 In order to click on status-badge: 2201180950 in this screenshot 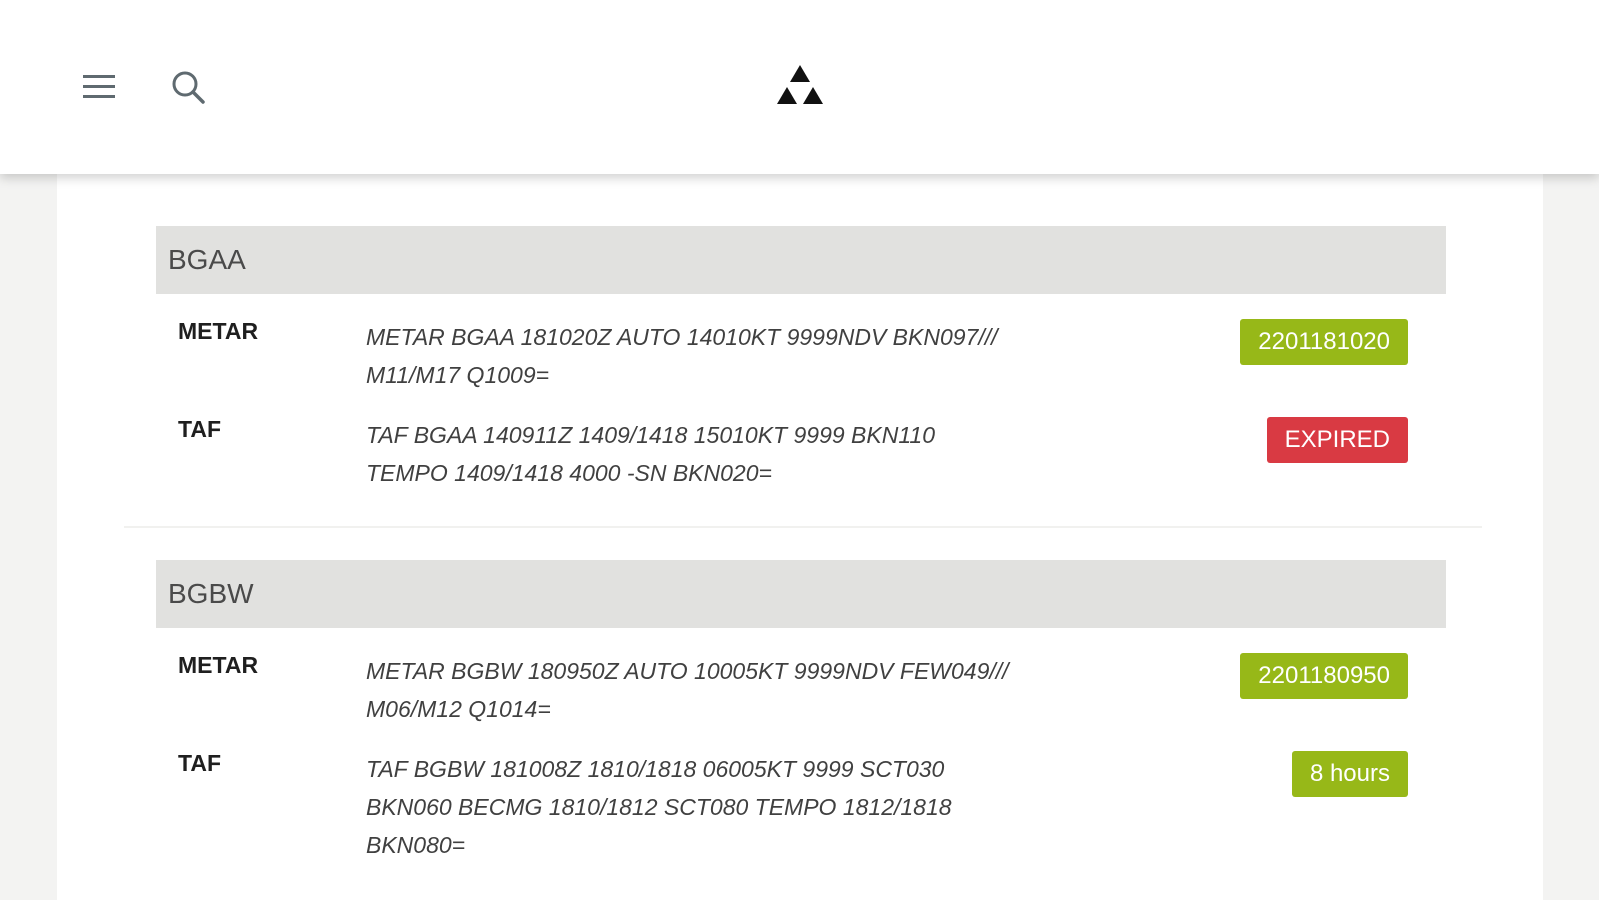, I will do `click(1324, 676)`.